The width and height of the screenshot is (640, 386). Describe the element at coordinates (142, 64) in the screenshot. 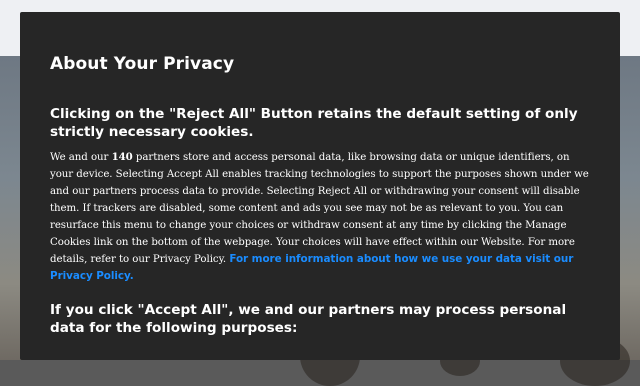

I see `dialog-title: About Your Privacy` at that location.